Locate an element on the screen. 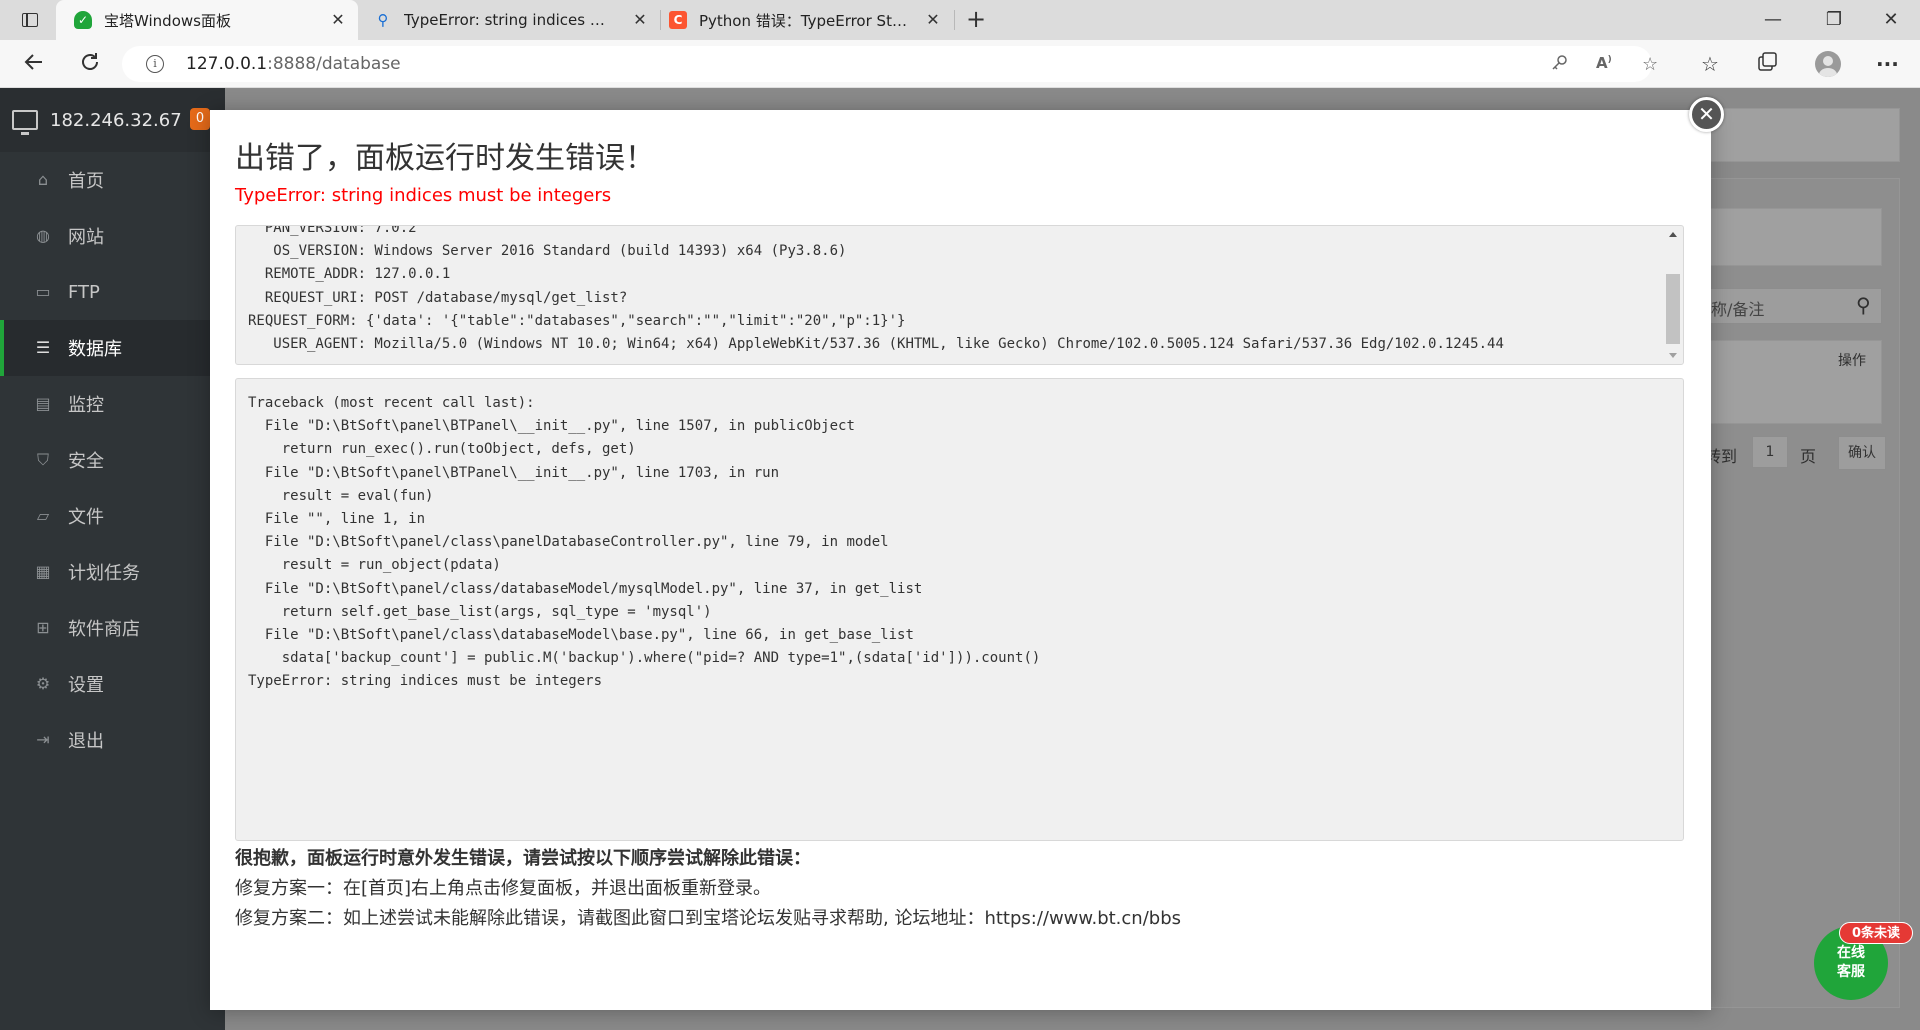  minimize-button: — is located at coordinates (1773, 20).